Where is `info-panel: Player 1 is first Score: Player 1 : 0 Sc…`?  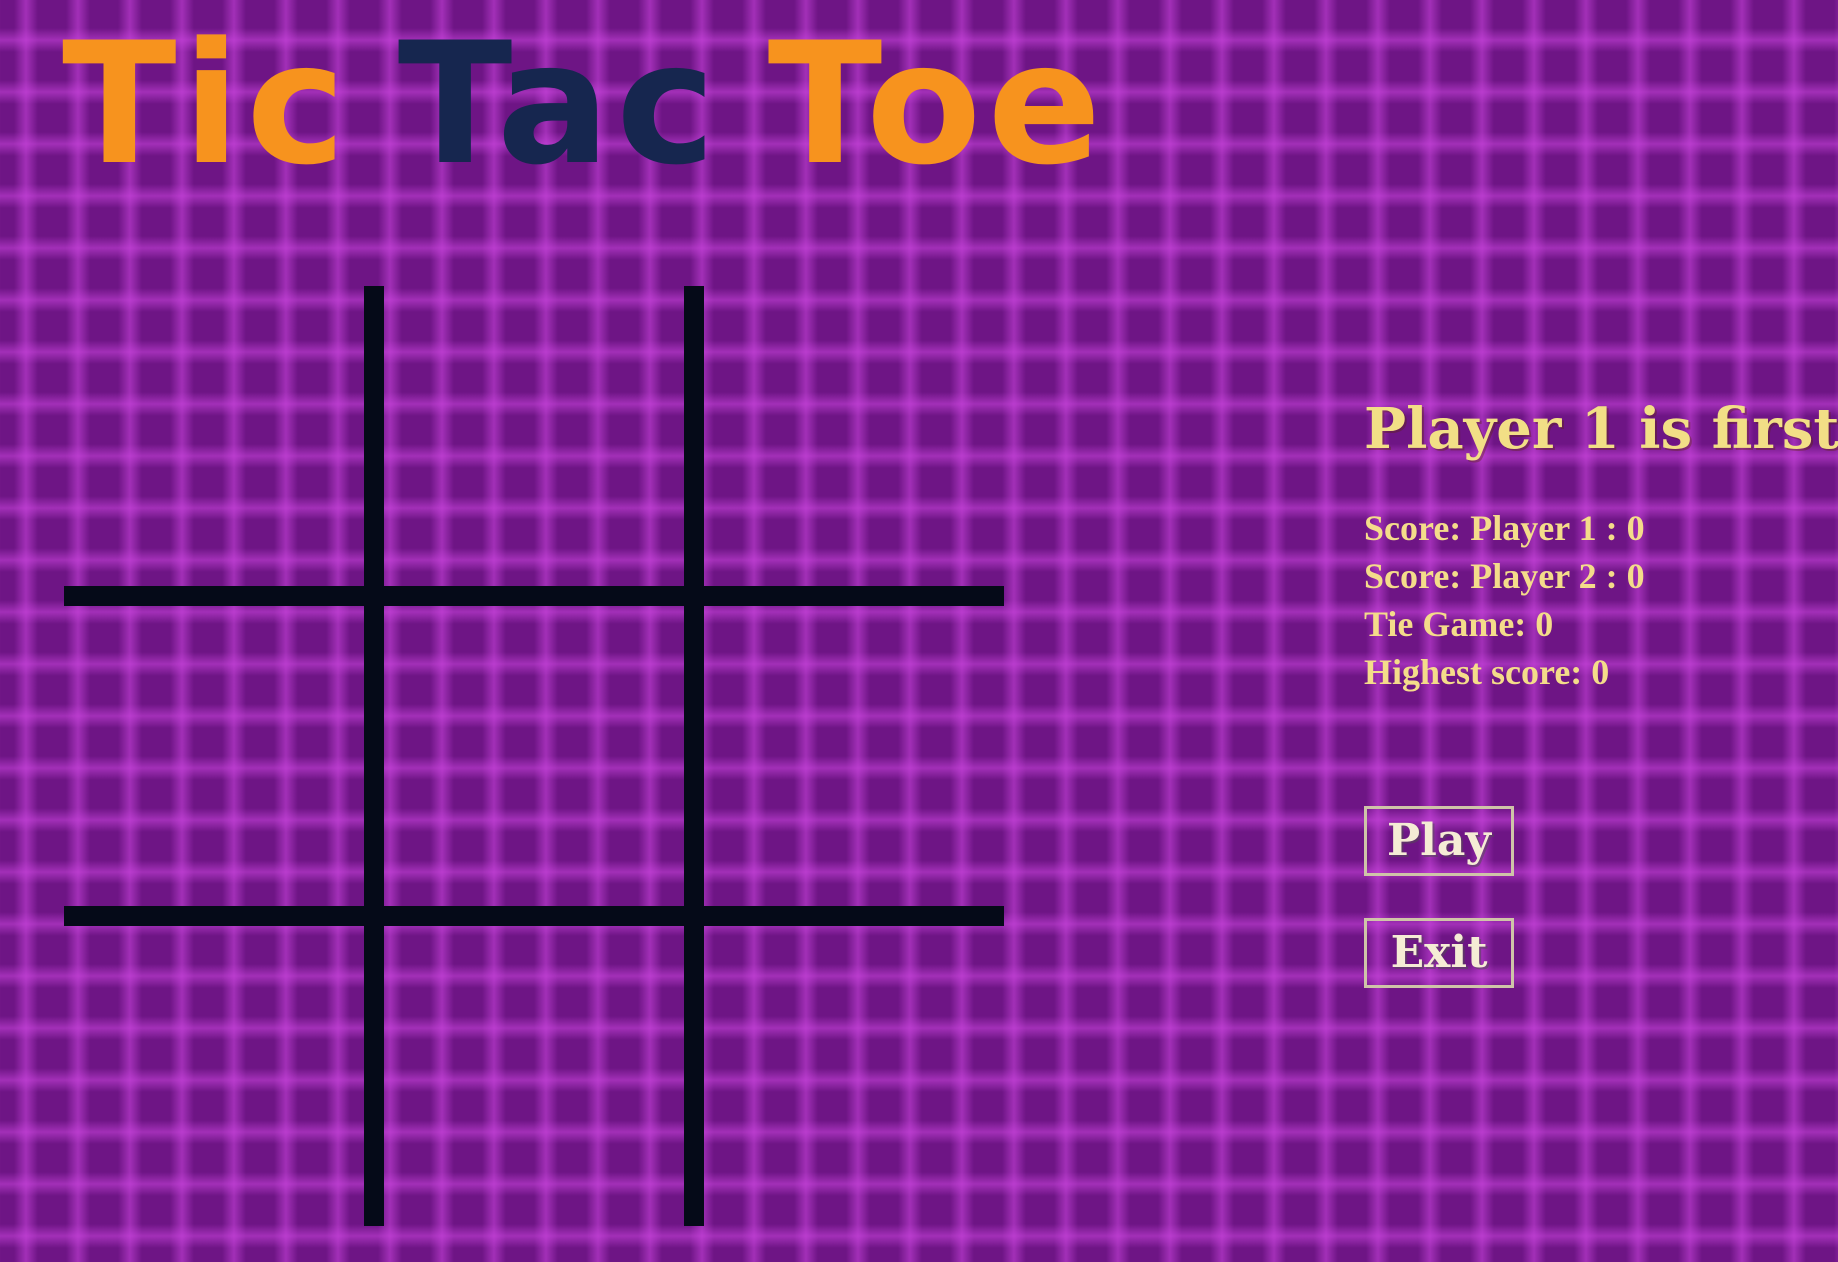 info-panel: Player 1 is first Score: Player 1 : 0 Sc… is located at coordinates (1601, 692).